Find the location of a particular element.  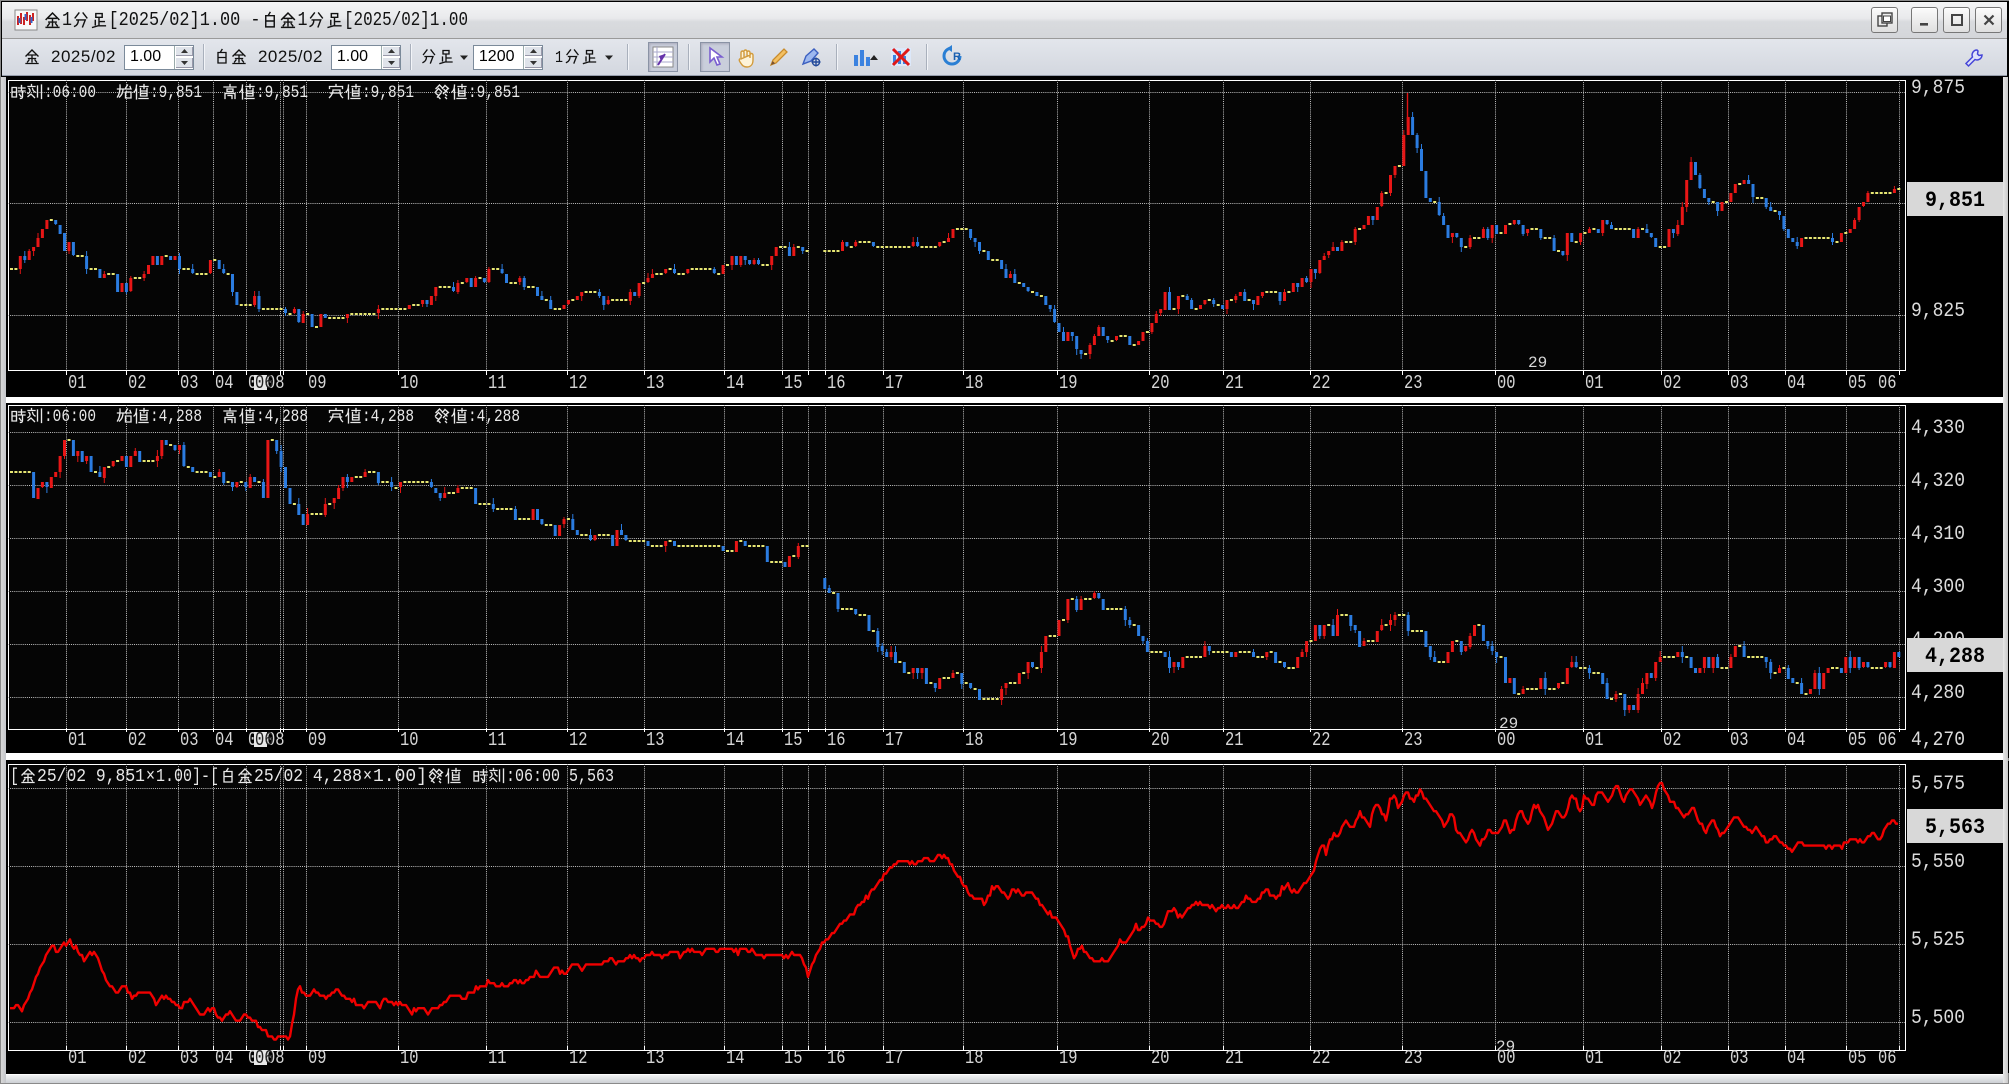

svg-text: 9,825 is located at coordinates (1938, 311).